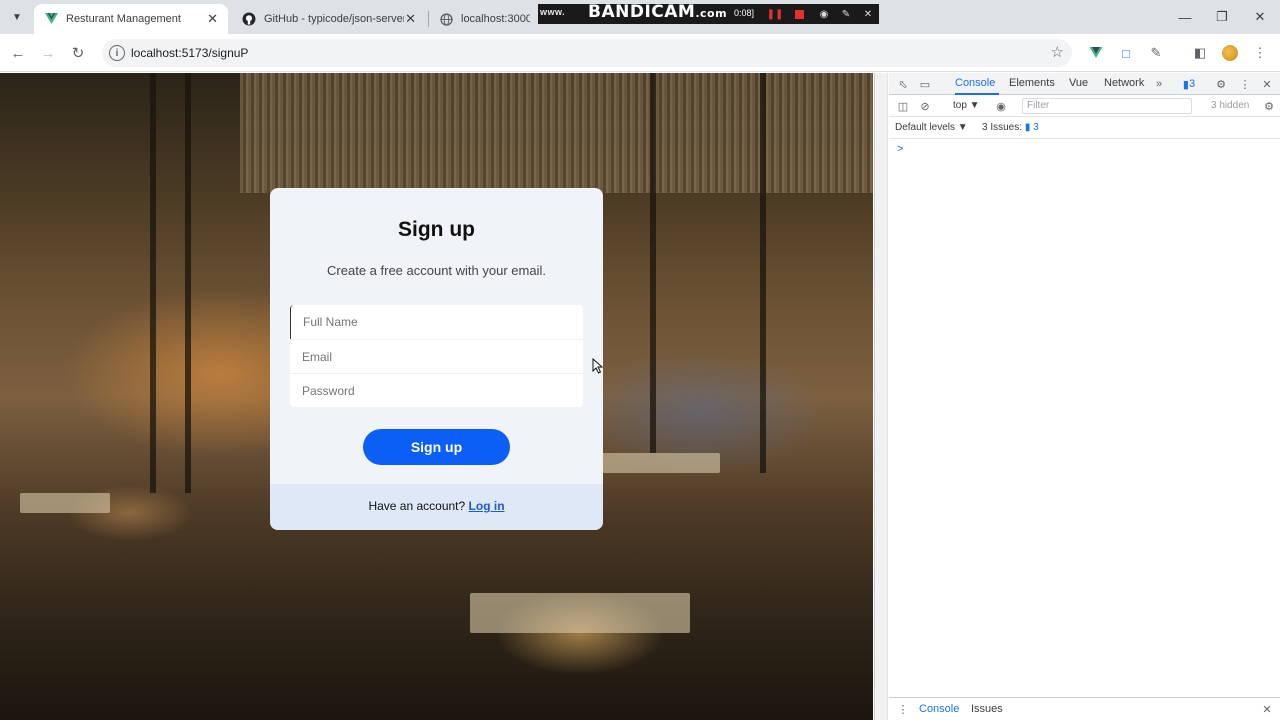  What do you see at coordinates (960, 105) in the screenshot?
I see `context-value: top` at bounding box center [960, 105].